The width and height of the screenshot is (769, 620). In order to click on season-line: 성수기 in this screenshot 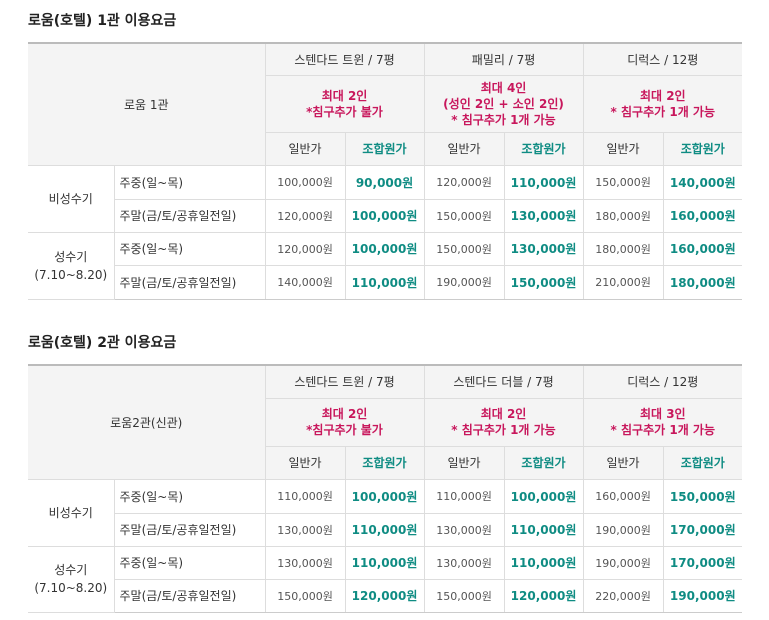, I will do `click(71, 570)`.